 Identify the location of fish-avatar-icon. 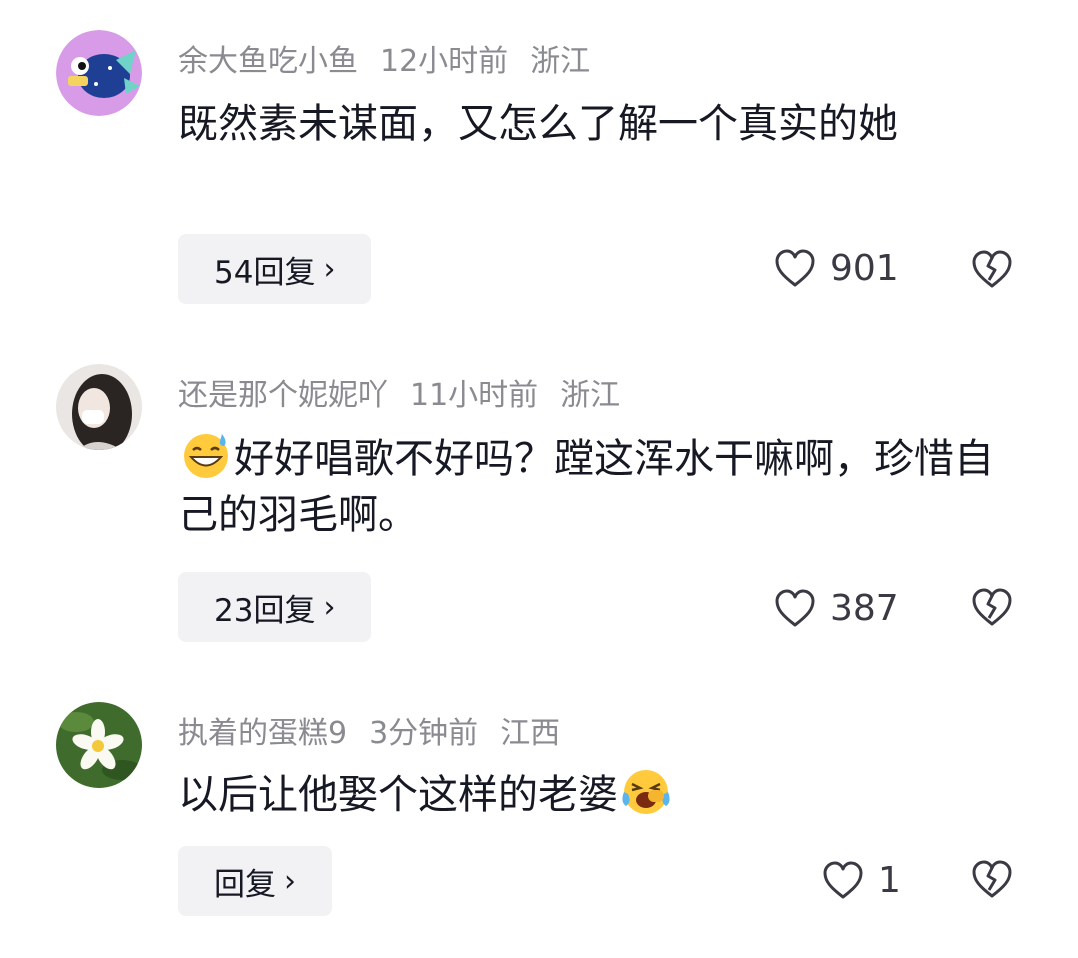
(99, 73).